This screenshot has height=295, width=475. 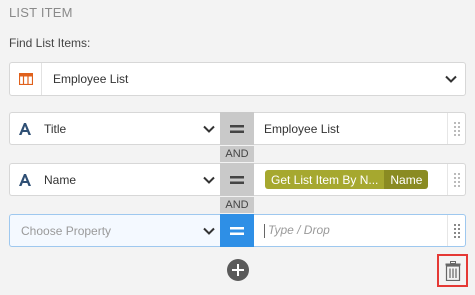 I want to click on trash-icon, so click(x=452, y=270).